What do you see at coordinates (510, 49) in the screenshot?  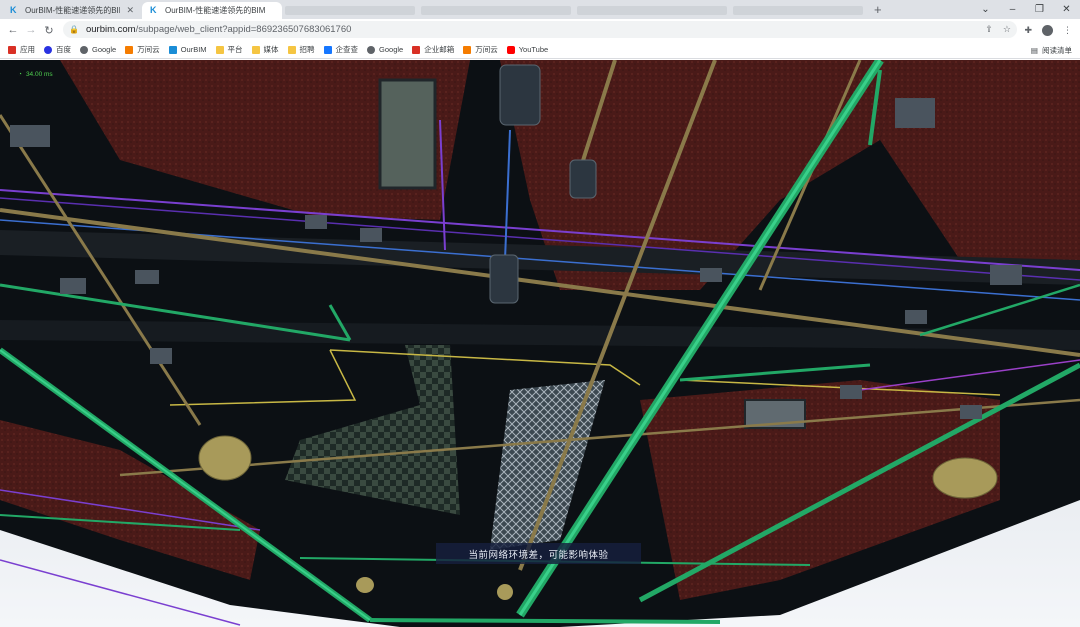 I see `youtube-icon` at bounding box center [510, 49].